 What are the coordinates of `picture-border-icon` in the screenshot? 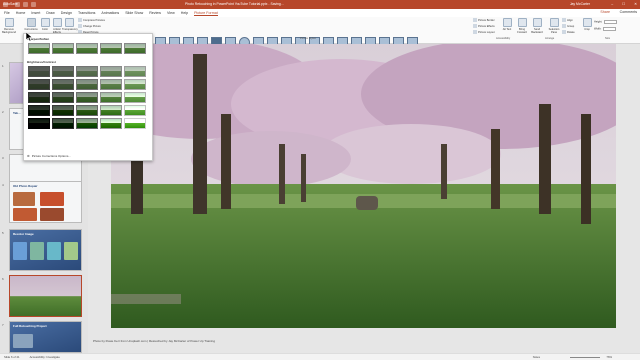 It's located at (475, 20).